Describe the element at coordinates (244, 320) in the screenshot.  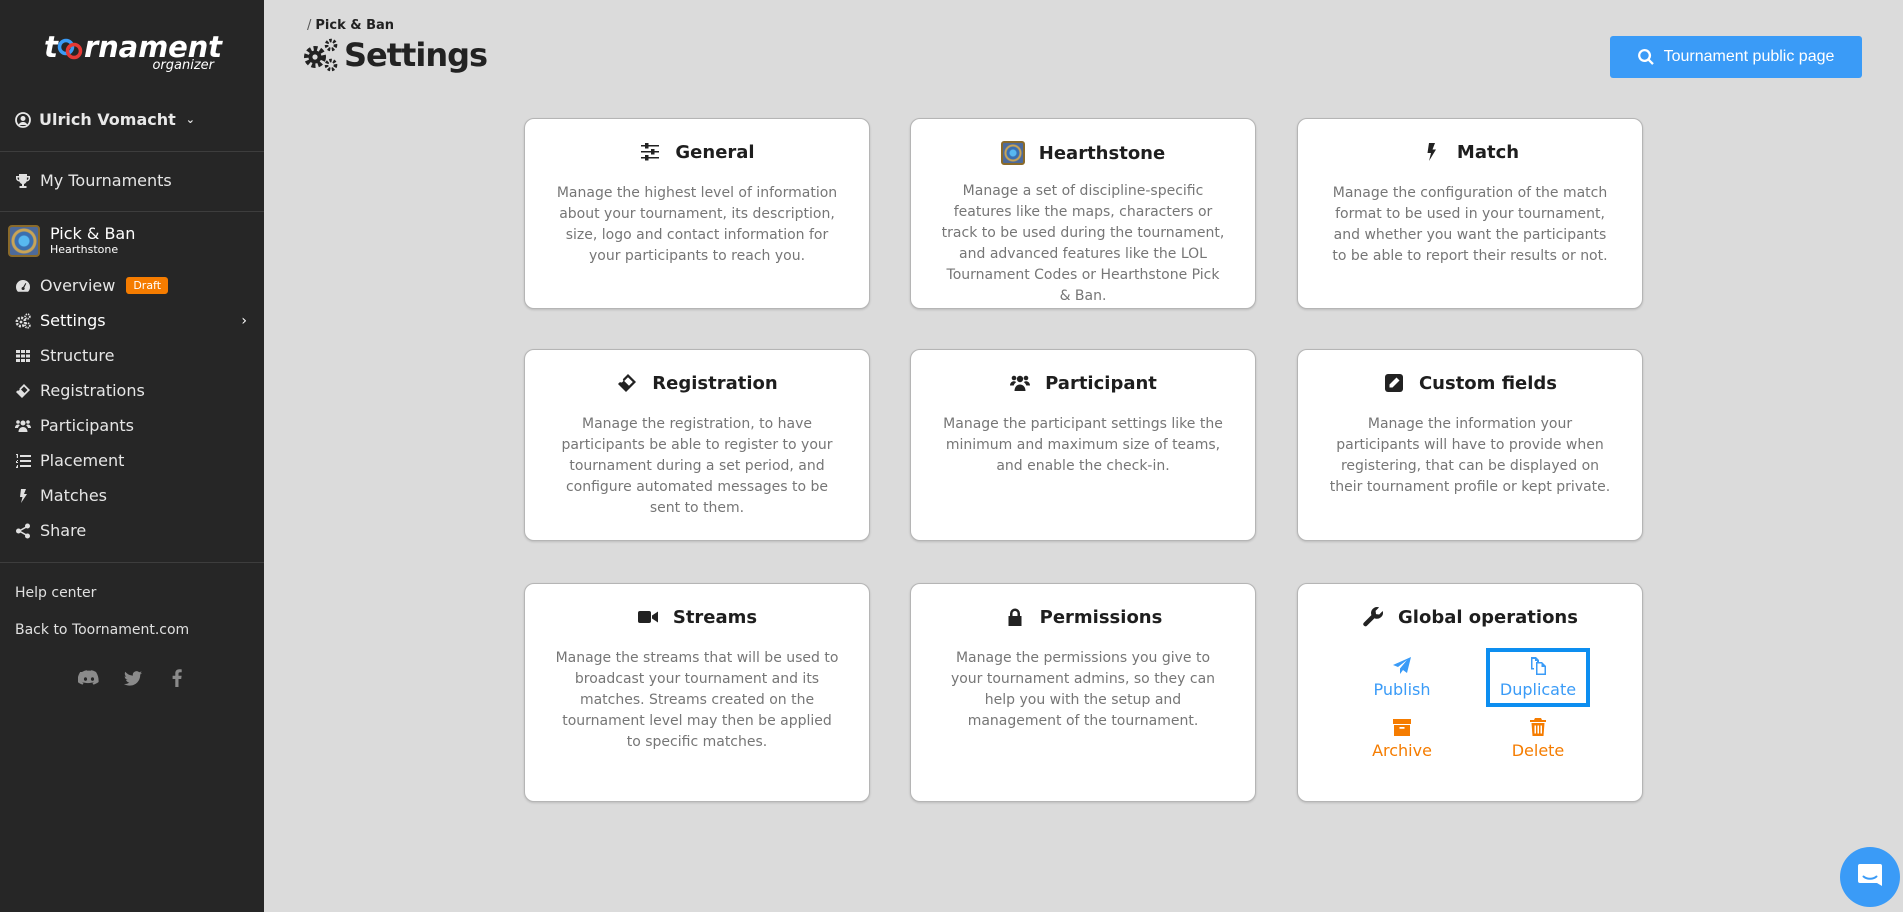
I see `chevron-right-icon: ›` at that location.